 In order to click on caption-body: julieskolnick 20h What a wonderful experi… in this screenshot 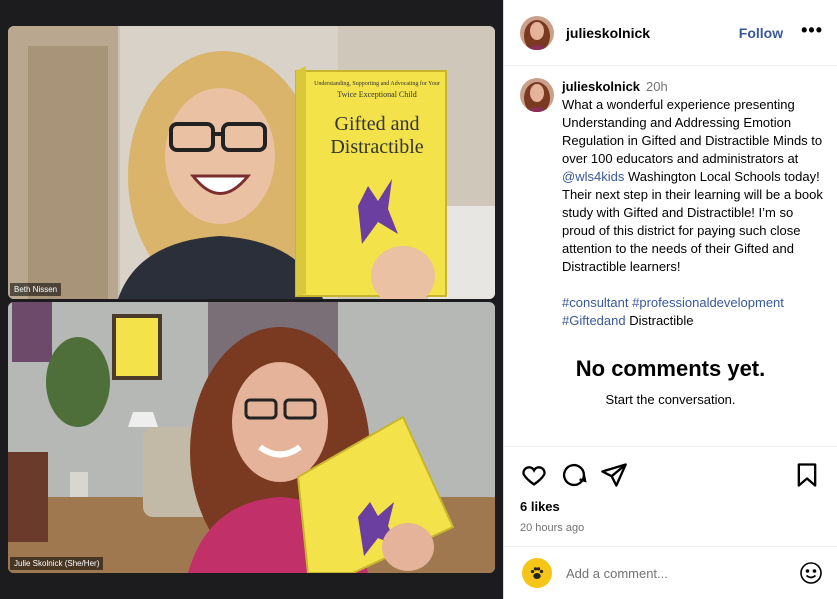, I will do `click(692, 204)`.